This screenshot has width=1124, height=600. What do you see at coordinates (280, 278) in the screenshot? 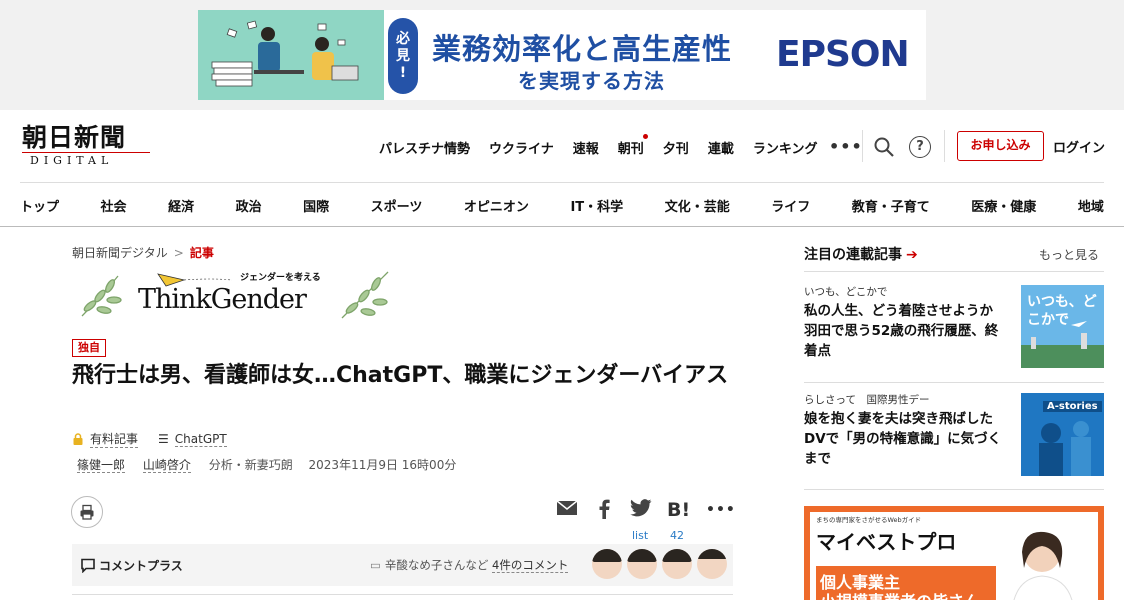
I see `series-subtitle: ジェンダーを考える` at bounding box center [280, 278].